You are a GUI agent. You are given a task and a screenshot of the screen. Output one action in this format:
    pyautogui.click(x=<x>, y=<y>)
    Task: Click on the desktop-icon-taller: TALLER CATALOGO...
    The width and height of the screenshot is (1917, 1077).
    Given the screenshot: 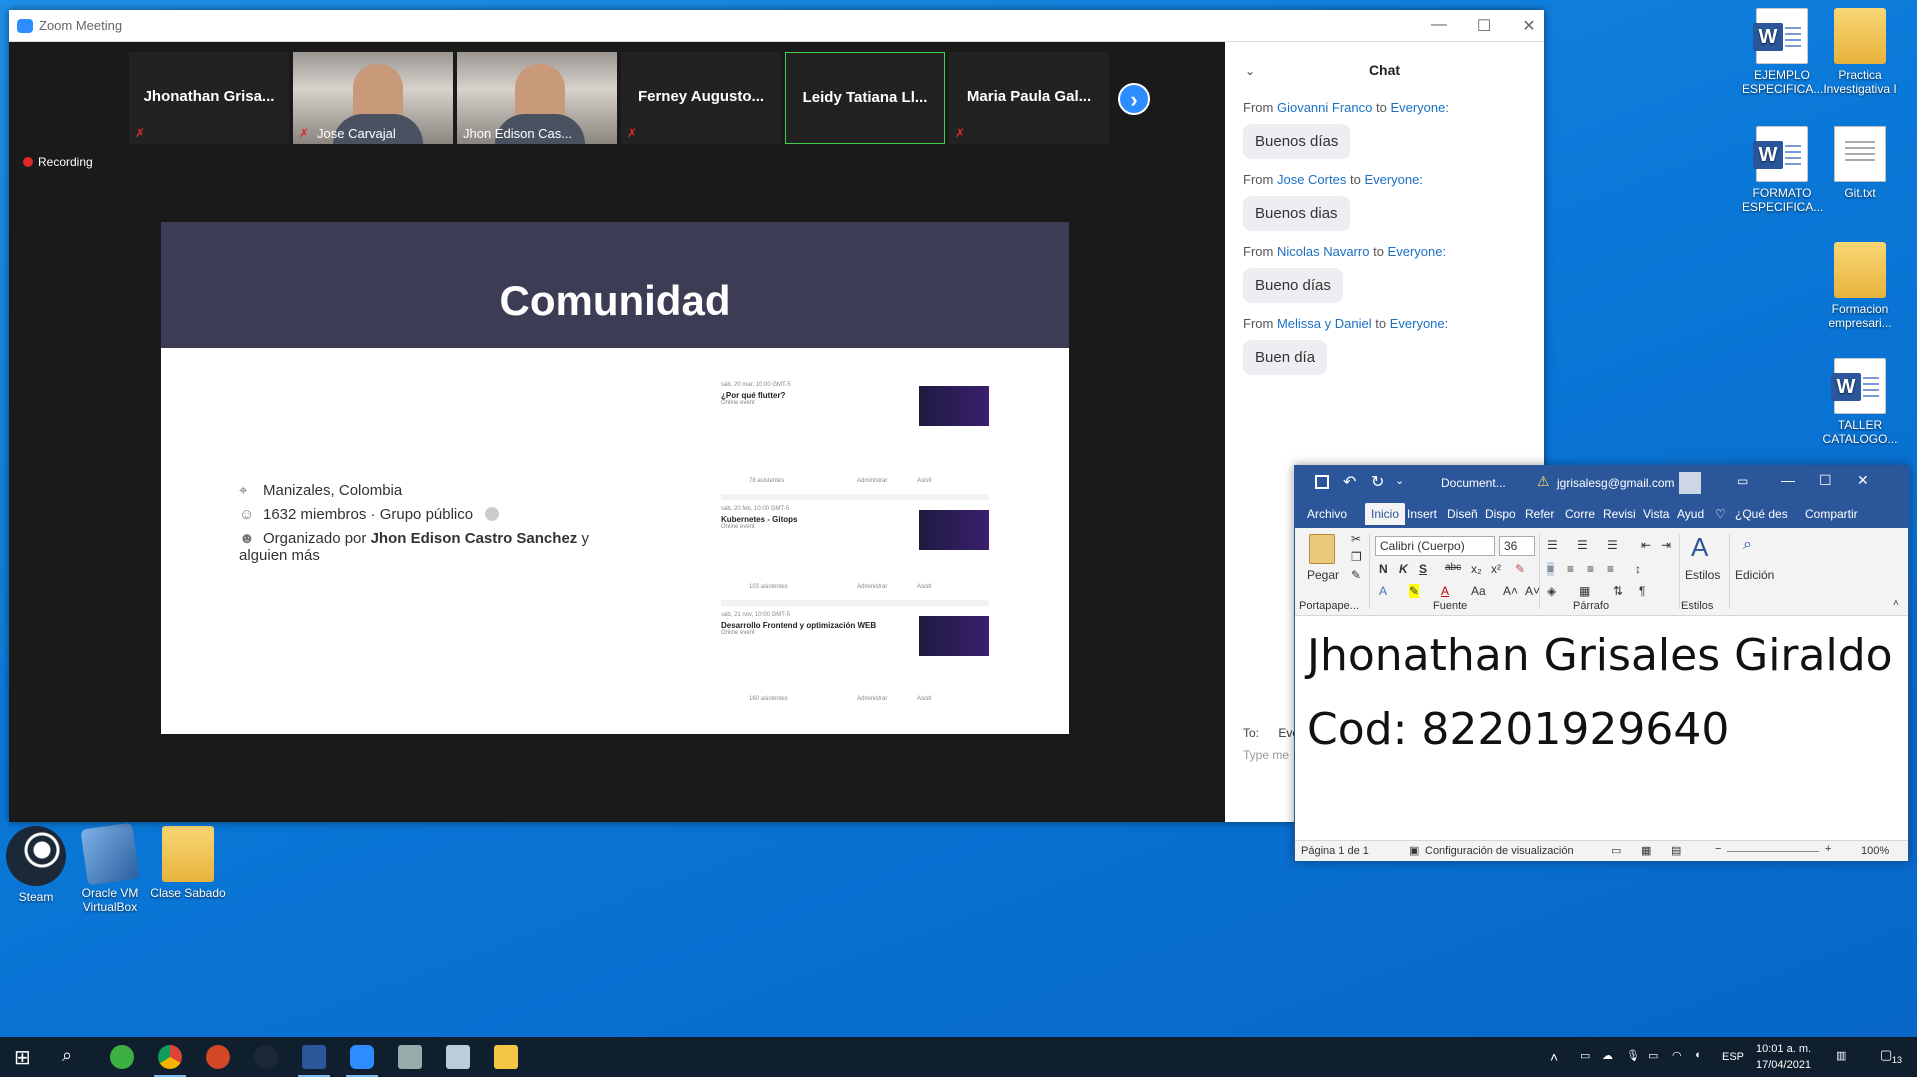 What is the action you would take?
    pyautogui.click(x=1860, y=402)
    